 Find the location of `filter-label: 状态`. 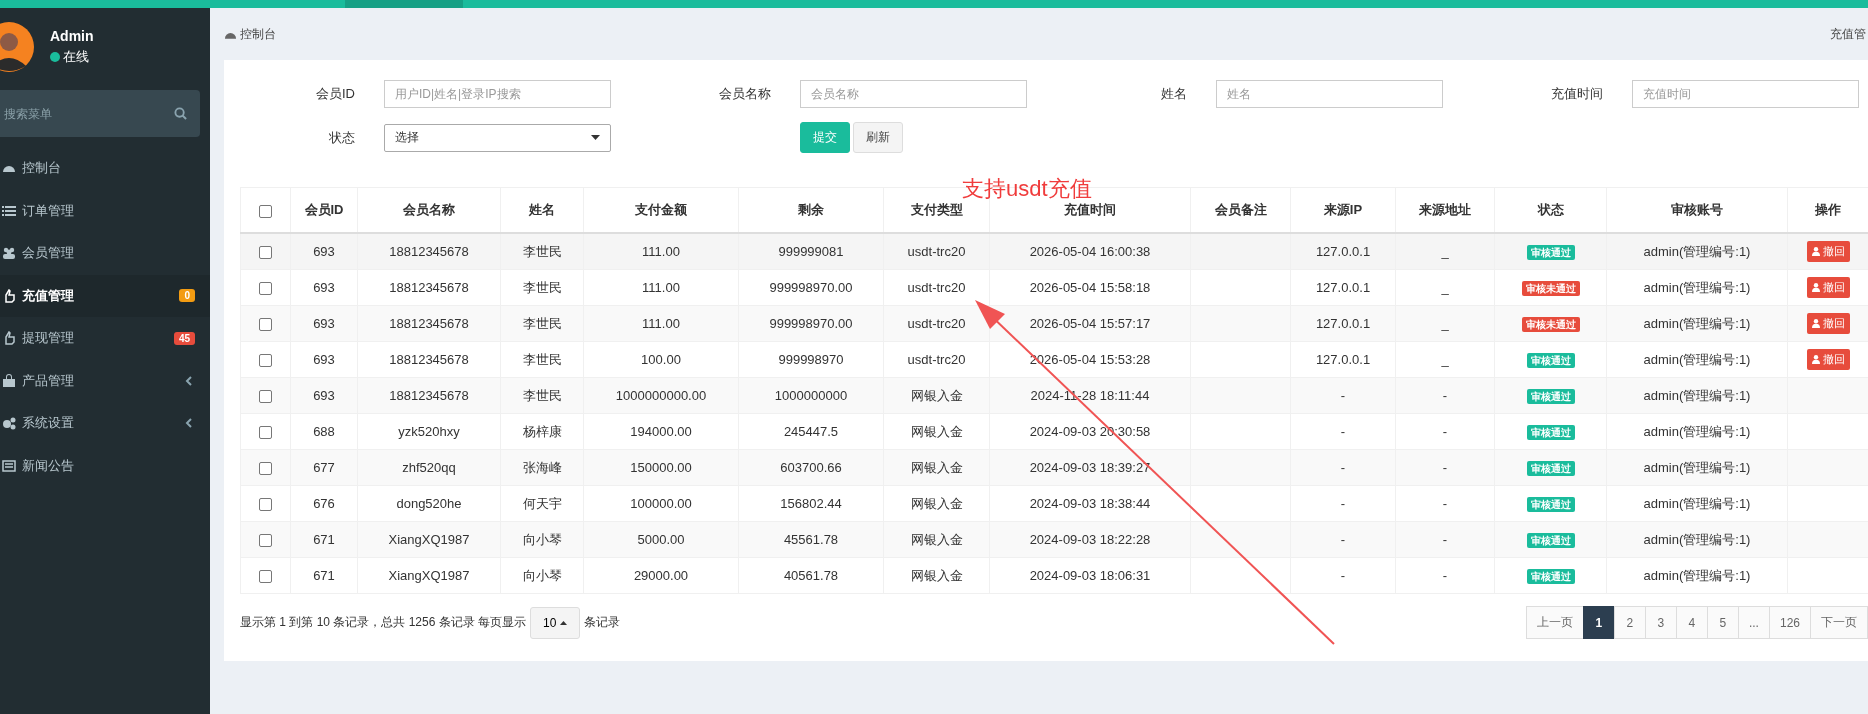

filter-label: 状态 is located at coordinates (341, 137).